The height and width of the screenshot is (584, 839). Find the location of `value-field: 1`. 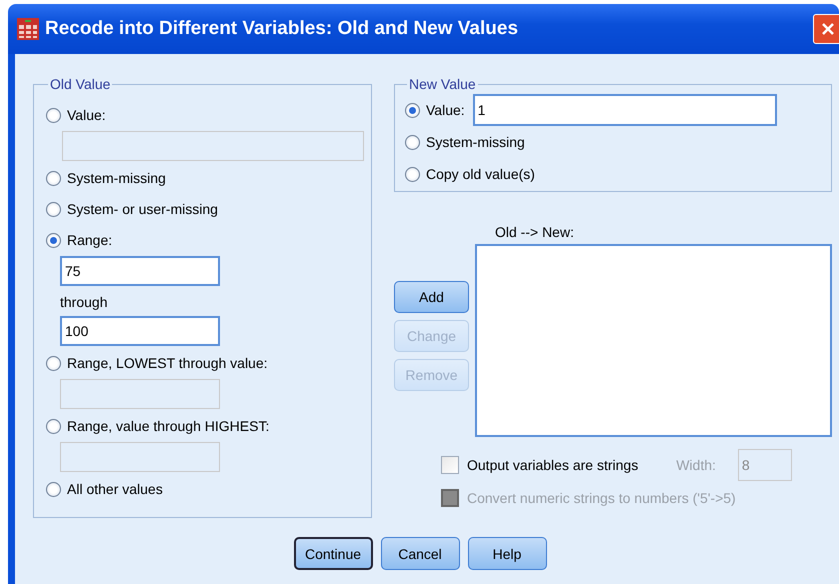

value-field: 1 is located at coordinates (624, 110).